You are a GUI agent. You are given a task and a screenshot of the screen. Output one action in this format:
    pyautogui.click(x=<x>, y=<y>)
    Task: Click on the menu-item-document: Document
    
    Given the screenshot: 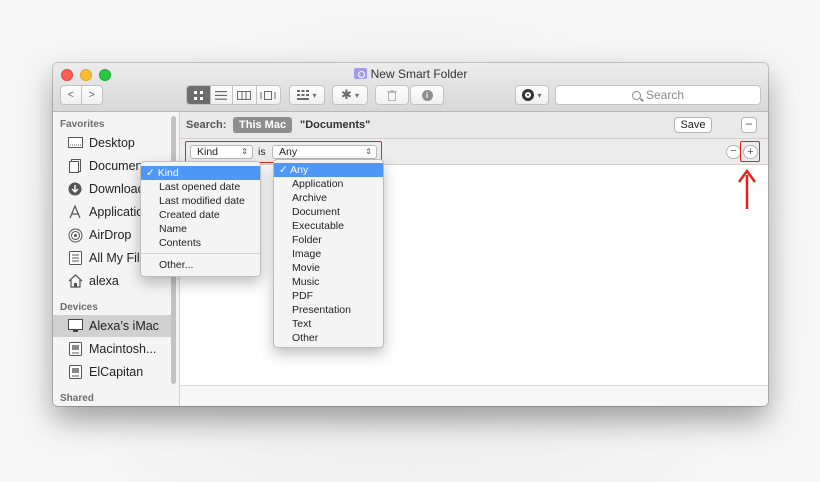 What is the action you would take?
    pyautogui.click(x=307, y=212)
    